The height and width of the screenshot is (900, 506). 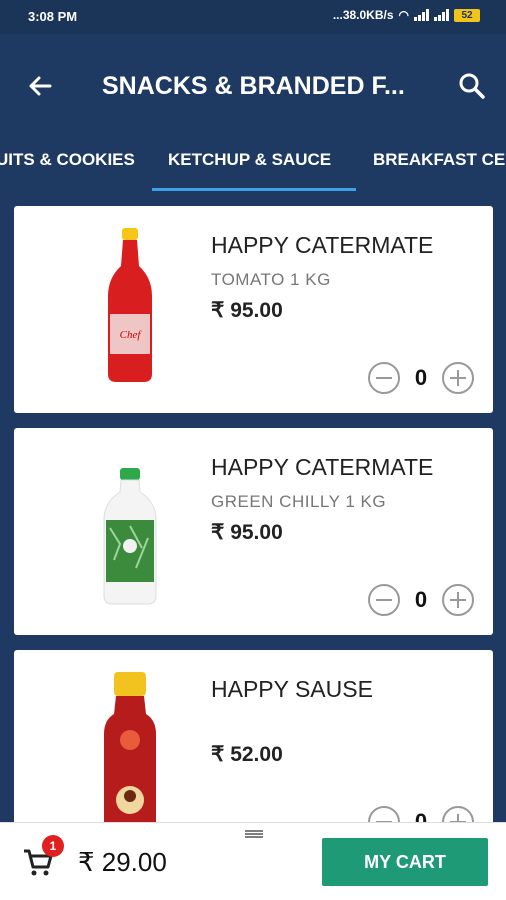 I want to click on signal-icon, so click(x=421, y=15).